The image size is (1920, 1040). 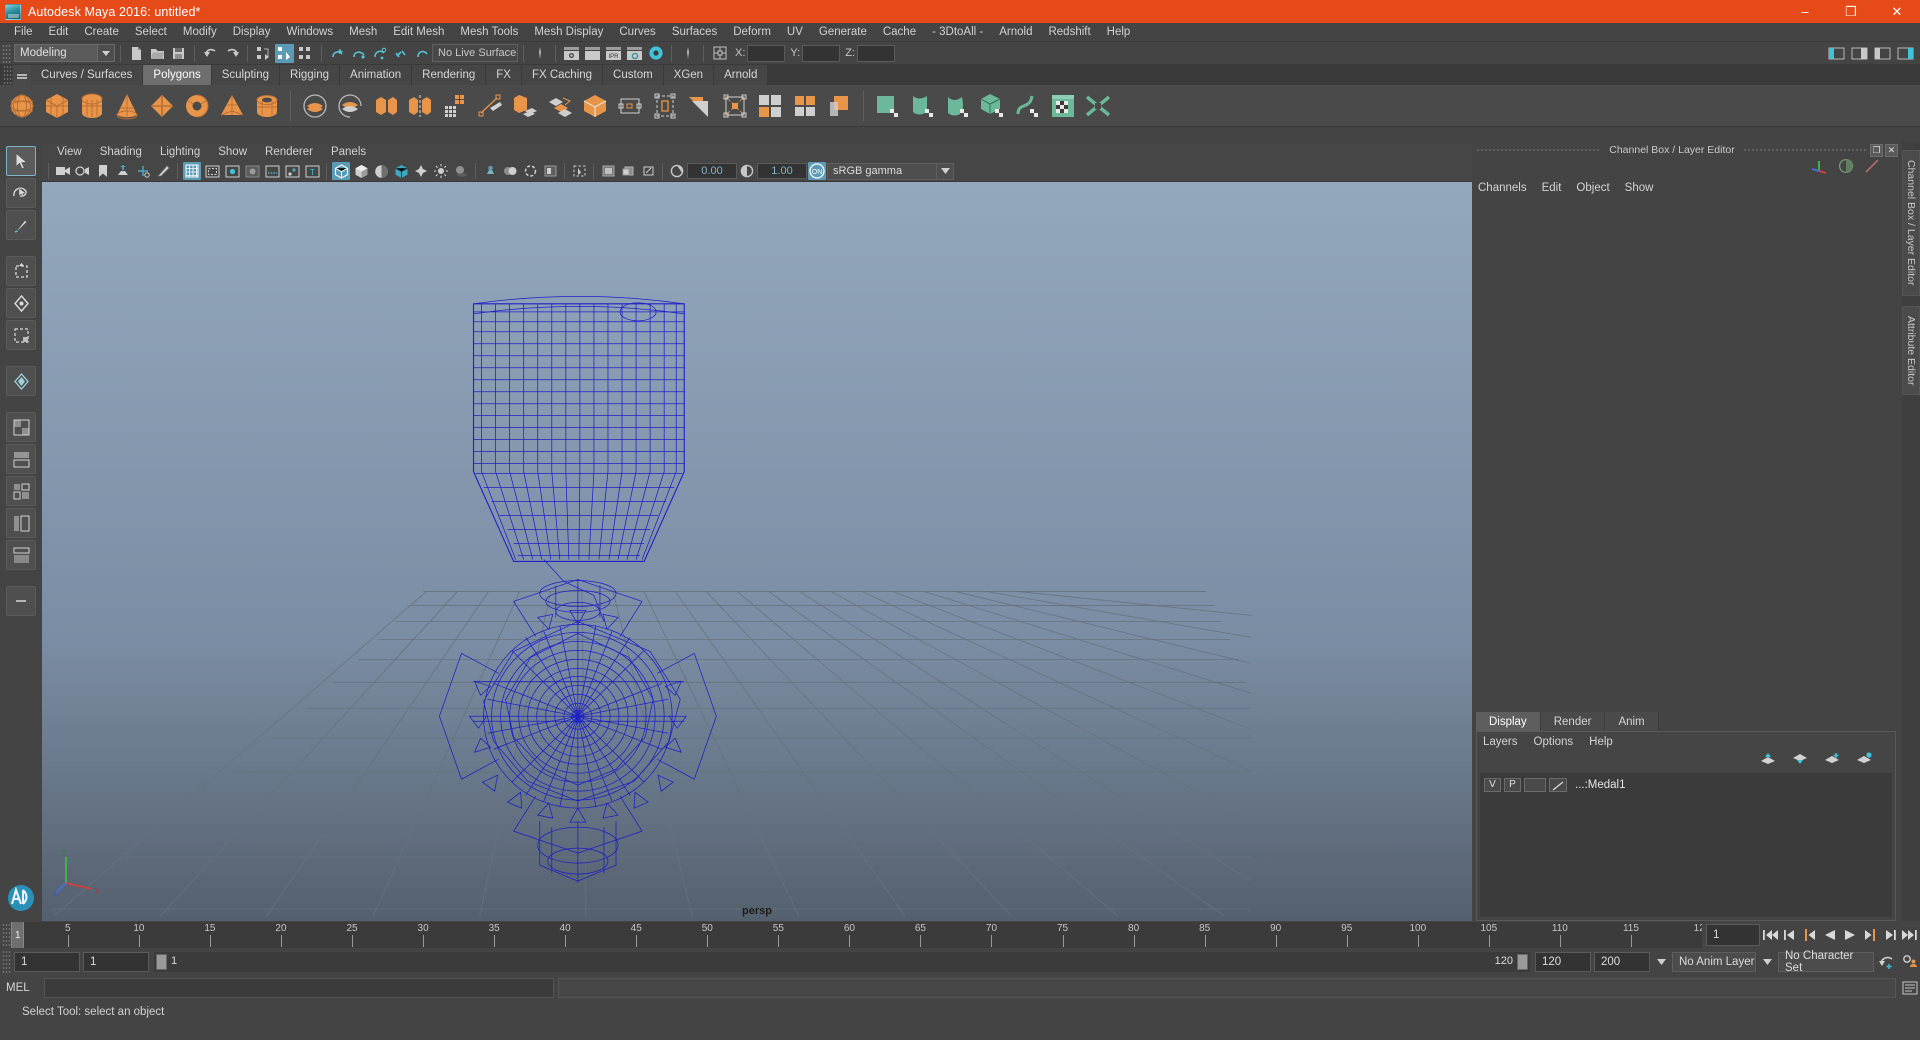 I want to click on shelf-connect-components-icon, so click(x=804, y=106).